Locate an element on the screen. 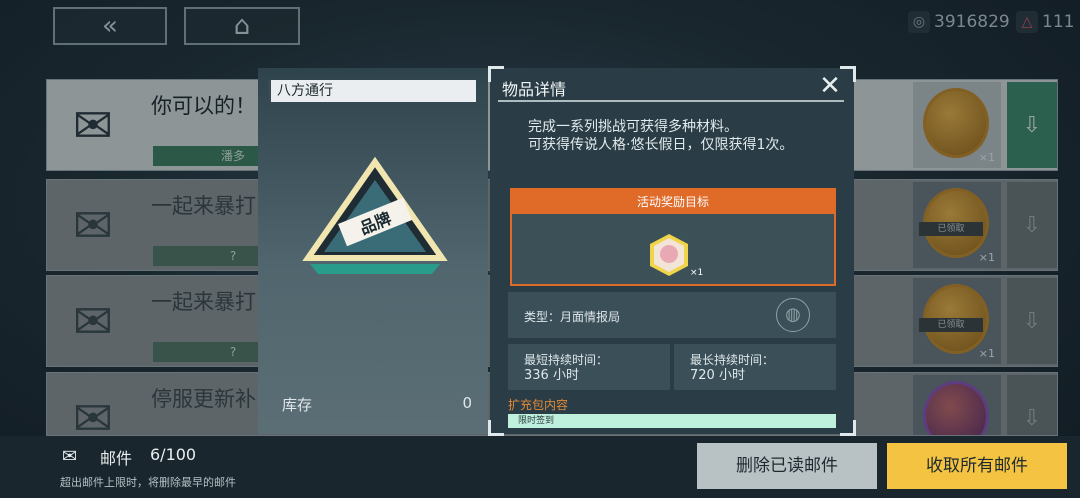 Image resolution: width=1080 pixels, height=498 pixels. min-duration-box: 最短持续时间： 336 小时 is located at coordinates (589, 367).